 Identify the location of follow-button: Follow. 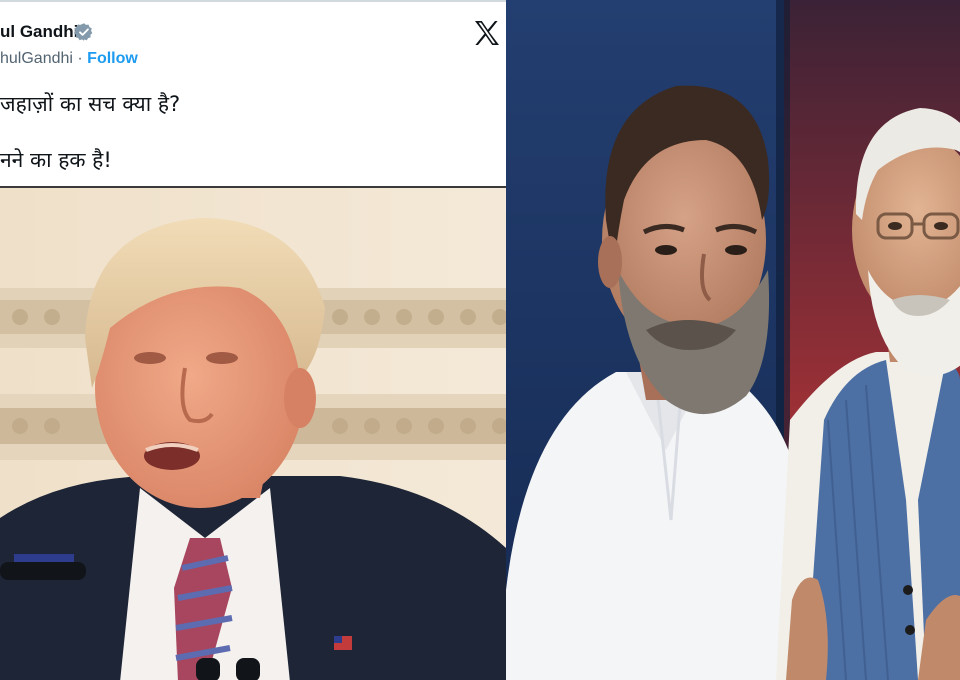
(112, 58).